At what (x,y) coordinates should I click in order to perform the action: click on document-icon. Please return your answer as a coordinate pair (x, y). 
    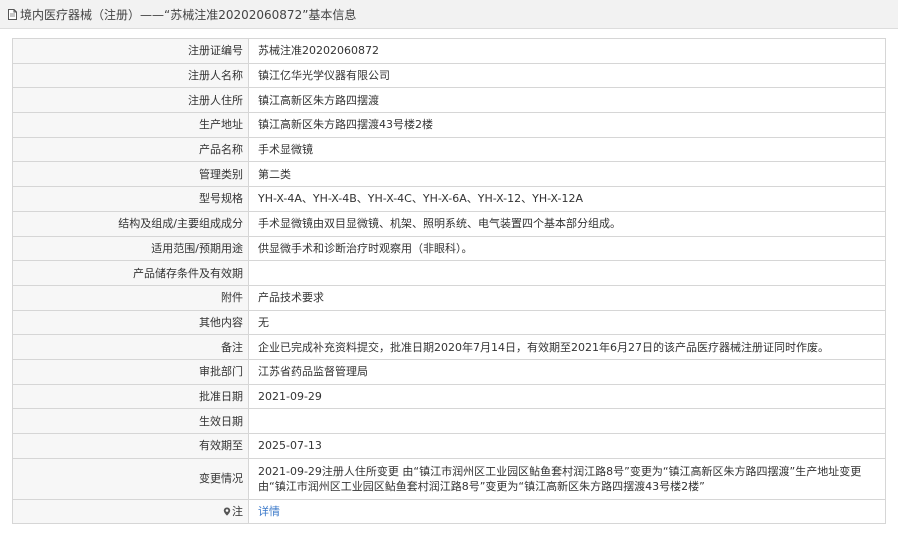
    Looking at the image, I should click on (12, 14).